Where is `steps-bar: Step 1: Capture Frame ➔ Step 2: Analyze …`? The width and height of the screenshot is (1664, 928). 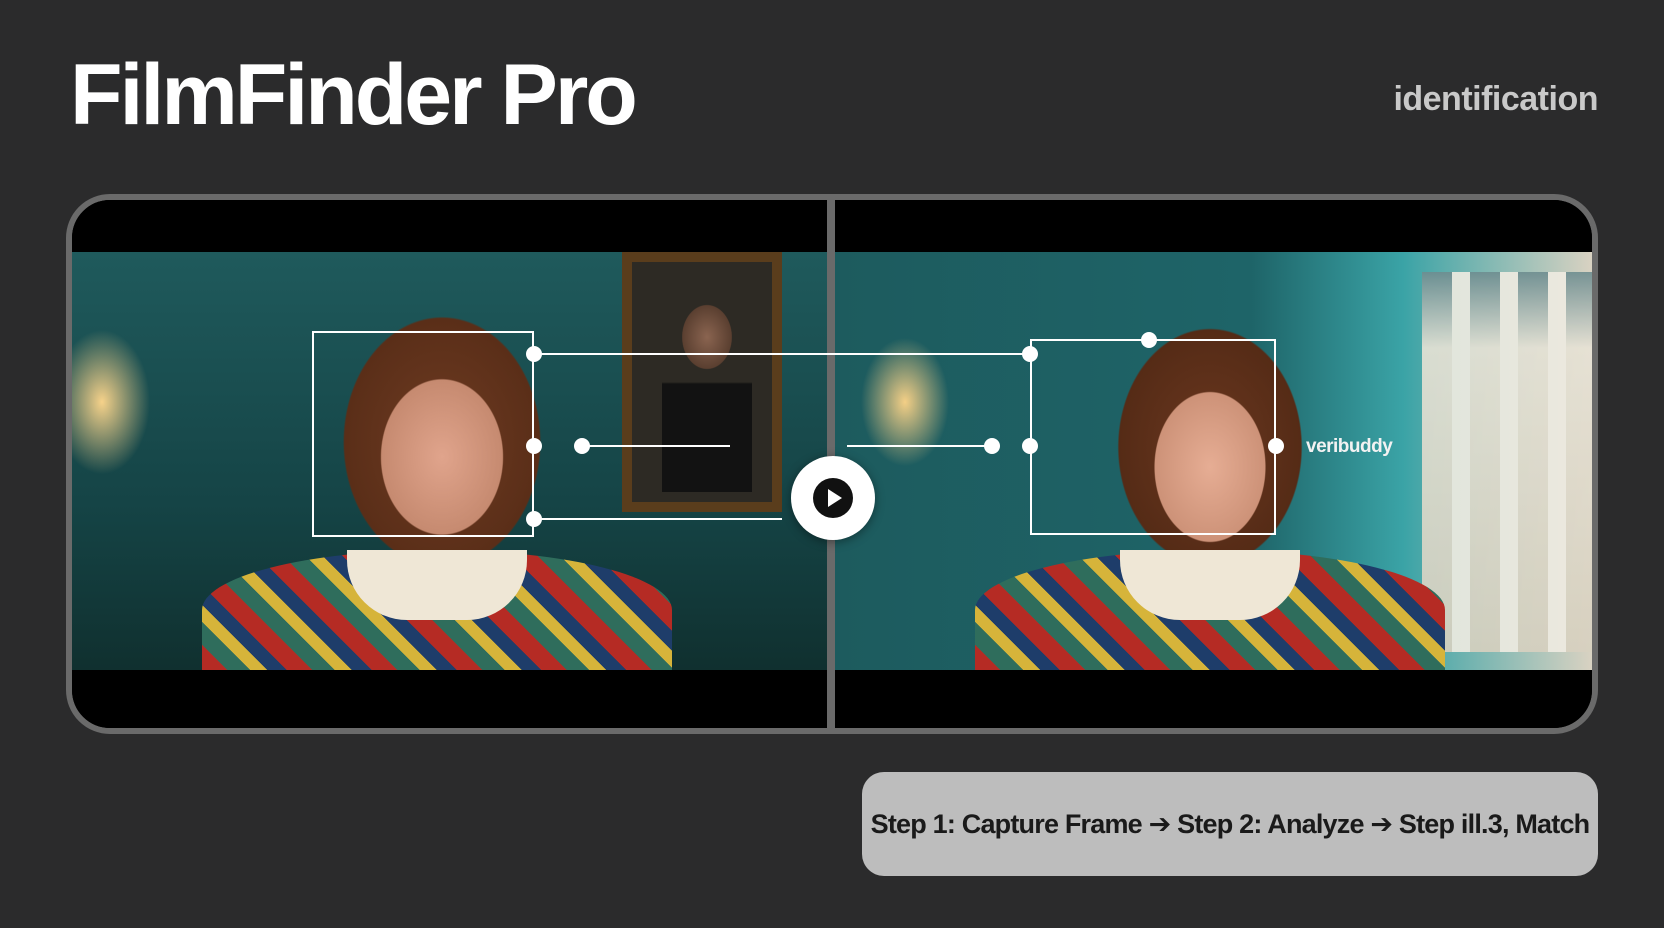 steps-bar: Step 1: Capture Frame ➔ Step 2: Analyze … is located at coordinates (1230, 824).